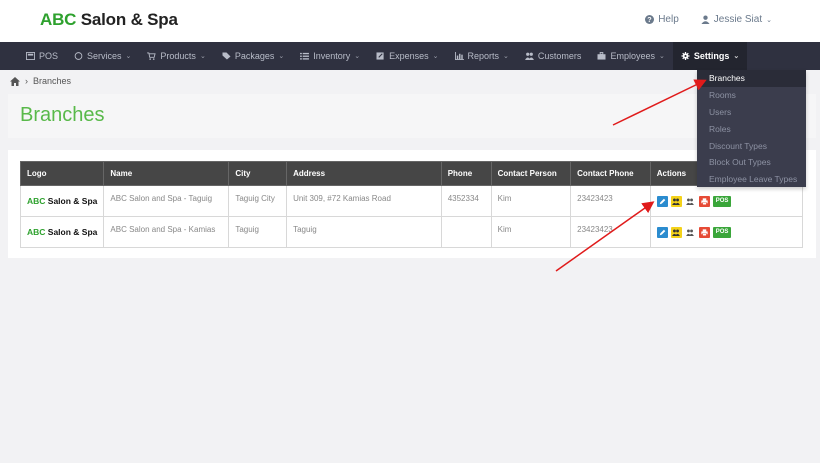  I want to click on chart-icon, so click(459, 56).